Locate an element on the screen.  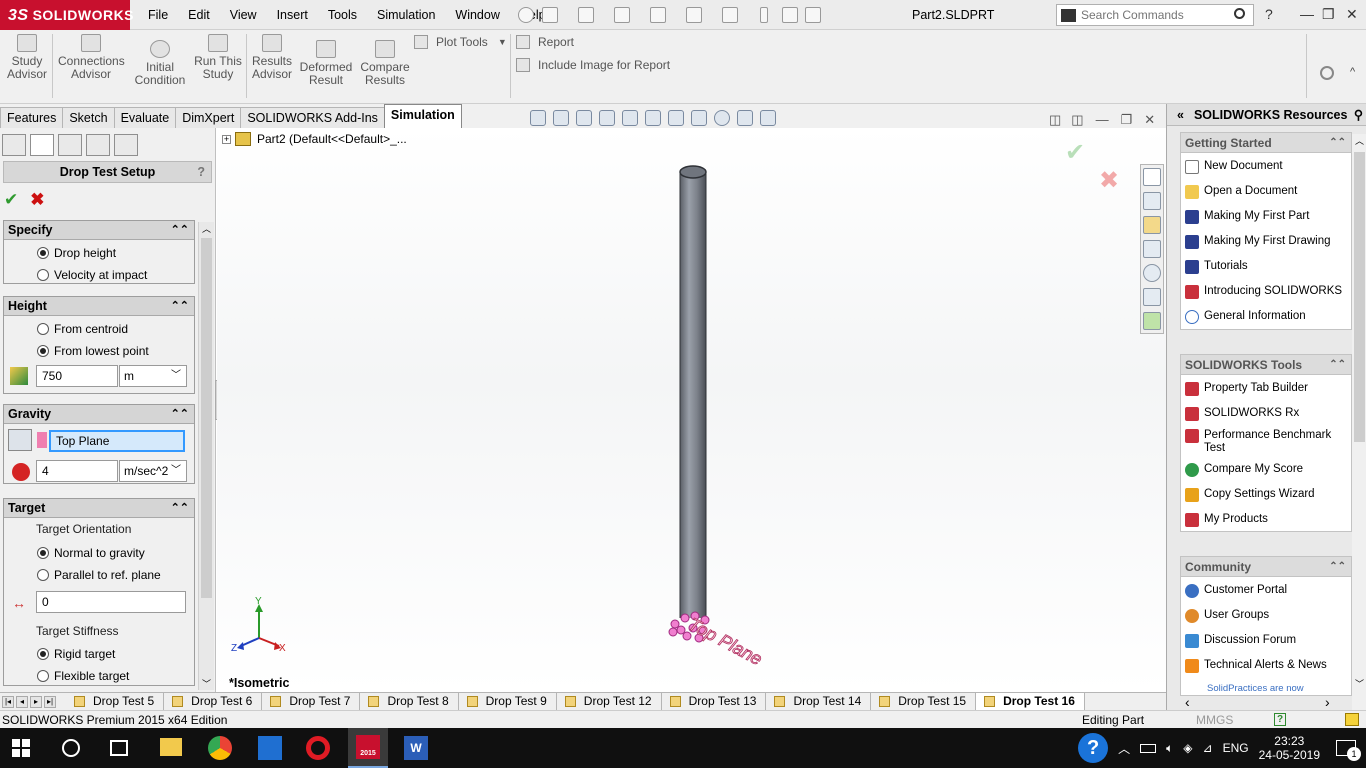
view-palette-icon is located at coordinates (1152, 249).